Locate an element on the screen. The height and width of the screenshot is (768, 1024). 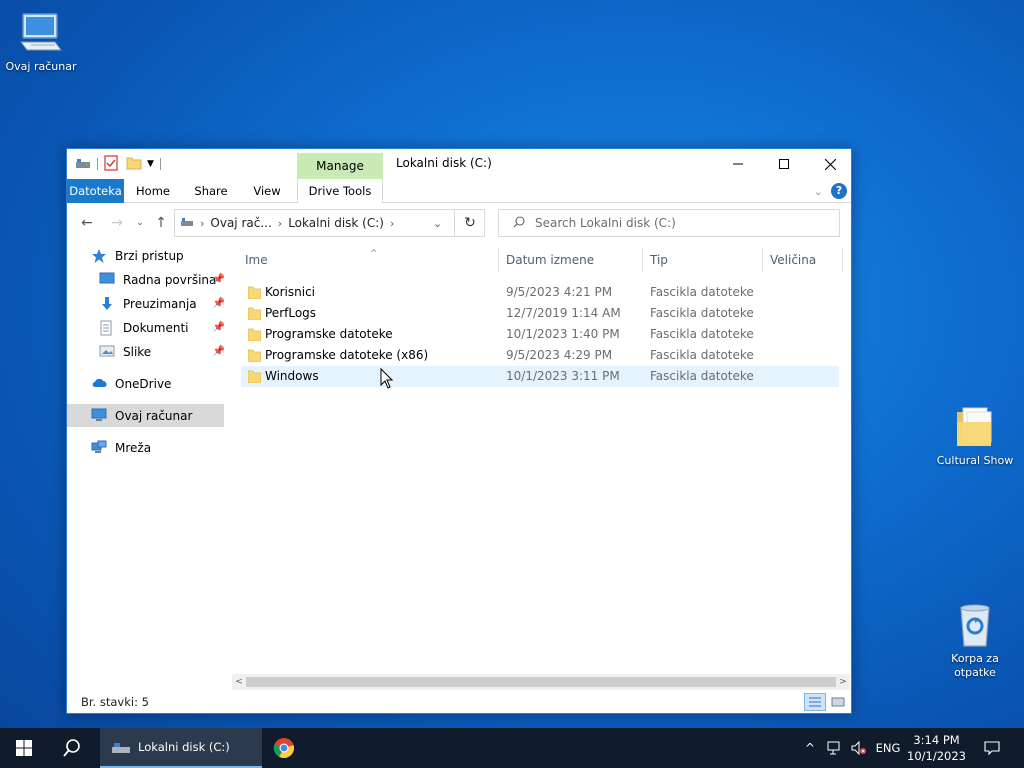
forward-button: → is located at coordinates (117, 223).